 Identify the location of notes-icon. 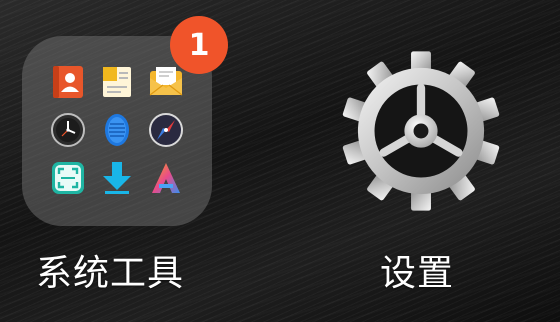
(117, 82).